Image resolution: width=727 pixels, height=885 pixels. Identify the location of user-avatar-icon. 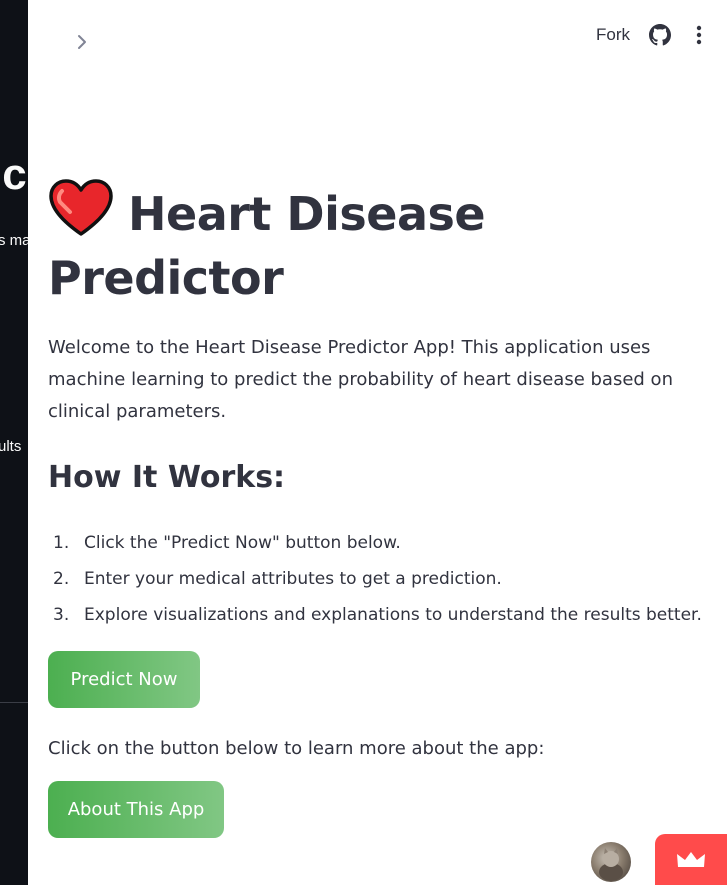
(611, 864).